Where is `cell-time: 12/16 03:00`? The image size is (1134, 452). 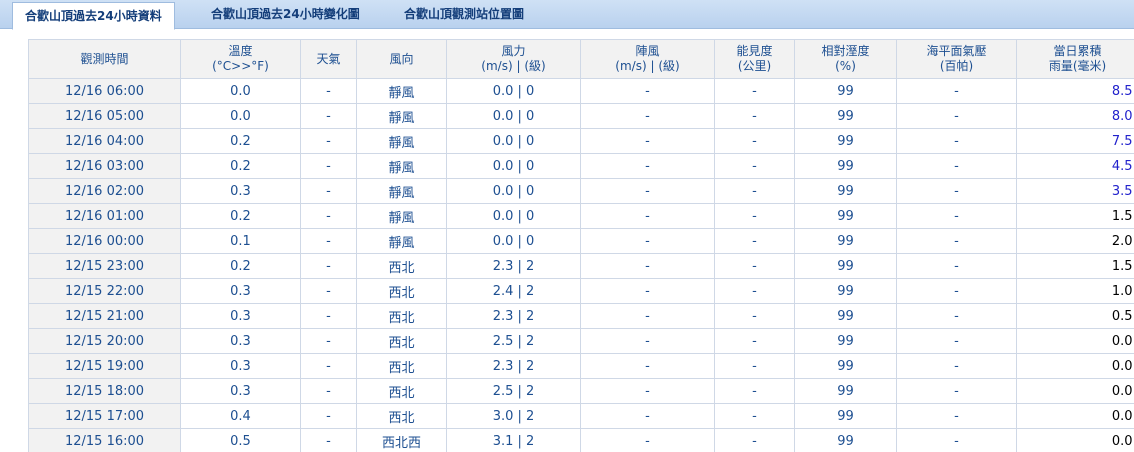 cell-time: 12/16 03:00 is located at coordinates (104, 166).